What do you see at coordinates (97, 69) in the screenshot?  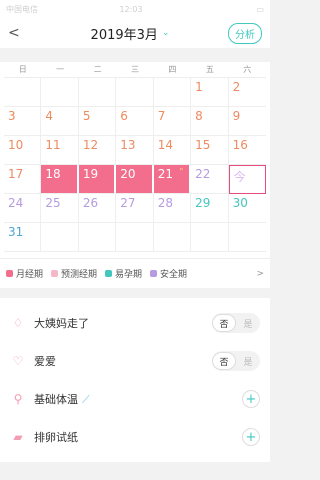 I see `weekday: 二` at bounding box center [97, 69].